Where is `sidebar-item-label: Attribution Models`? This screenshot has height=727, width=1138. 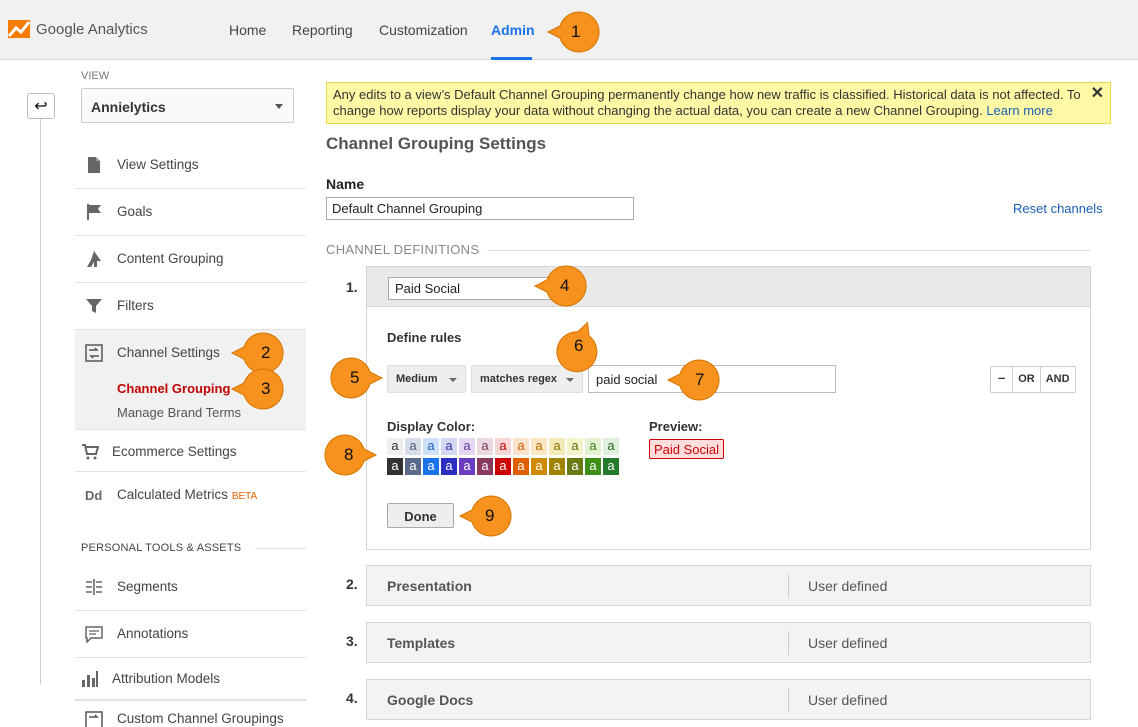
sidebar-item-label: Attribution Models is located at coordinates (166, 678).